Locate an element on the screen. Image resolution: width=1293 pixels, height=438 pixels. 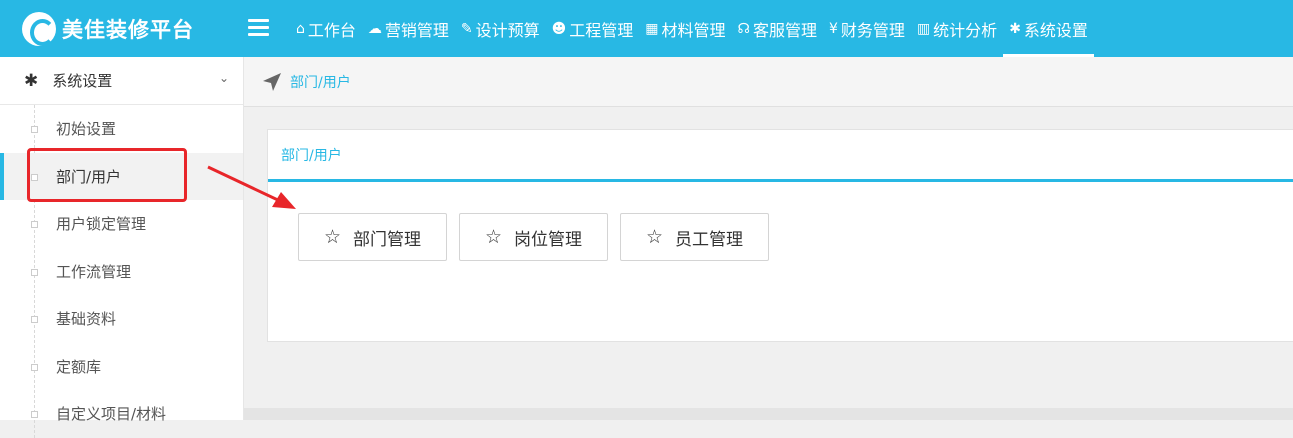
action-buttons: ☆ 部门管理 ☆ 岗位管理 ☆ 员工管理 is located at coordinates (539, 237).